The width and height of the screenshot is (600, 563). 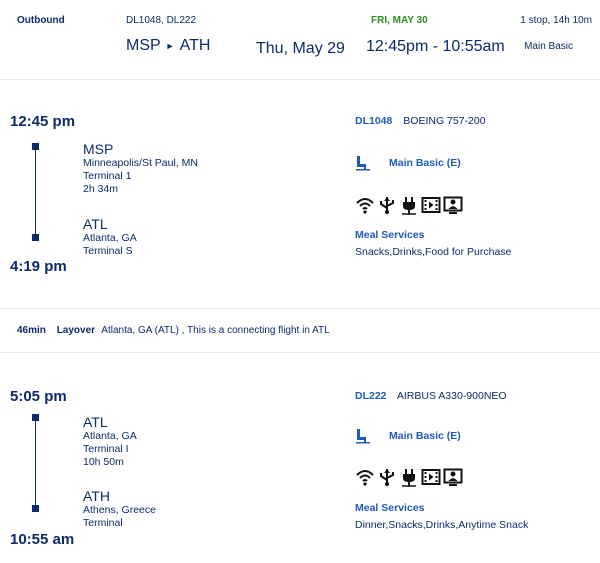 I want to click on airport-terminal: Terminal 1, so click(x=107, y=176).